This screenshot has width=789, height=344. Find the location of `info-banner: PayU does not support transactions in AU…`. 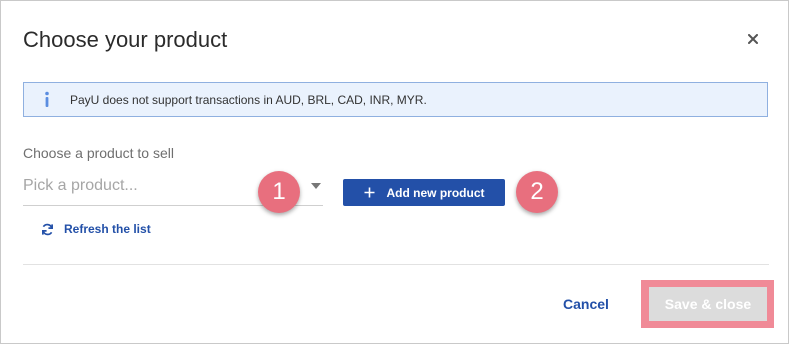

info-banner: PayU does not support transactions in AU… is located at coordinates (395, 99).